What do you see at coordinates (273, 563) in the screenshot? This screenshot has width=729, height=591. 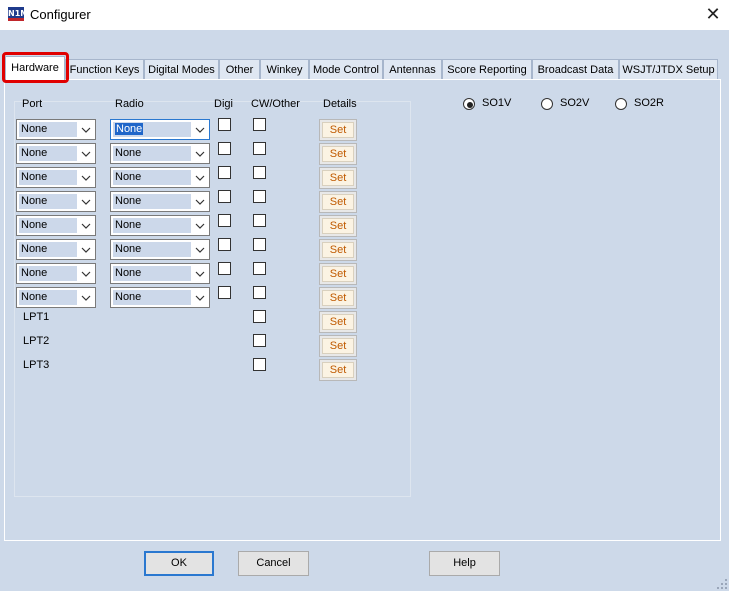 I see `cancel-button: Cancel` at bounding box center [273, 563].